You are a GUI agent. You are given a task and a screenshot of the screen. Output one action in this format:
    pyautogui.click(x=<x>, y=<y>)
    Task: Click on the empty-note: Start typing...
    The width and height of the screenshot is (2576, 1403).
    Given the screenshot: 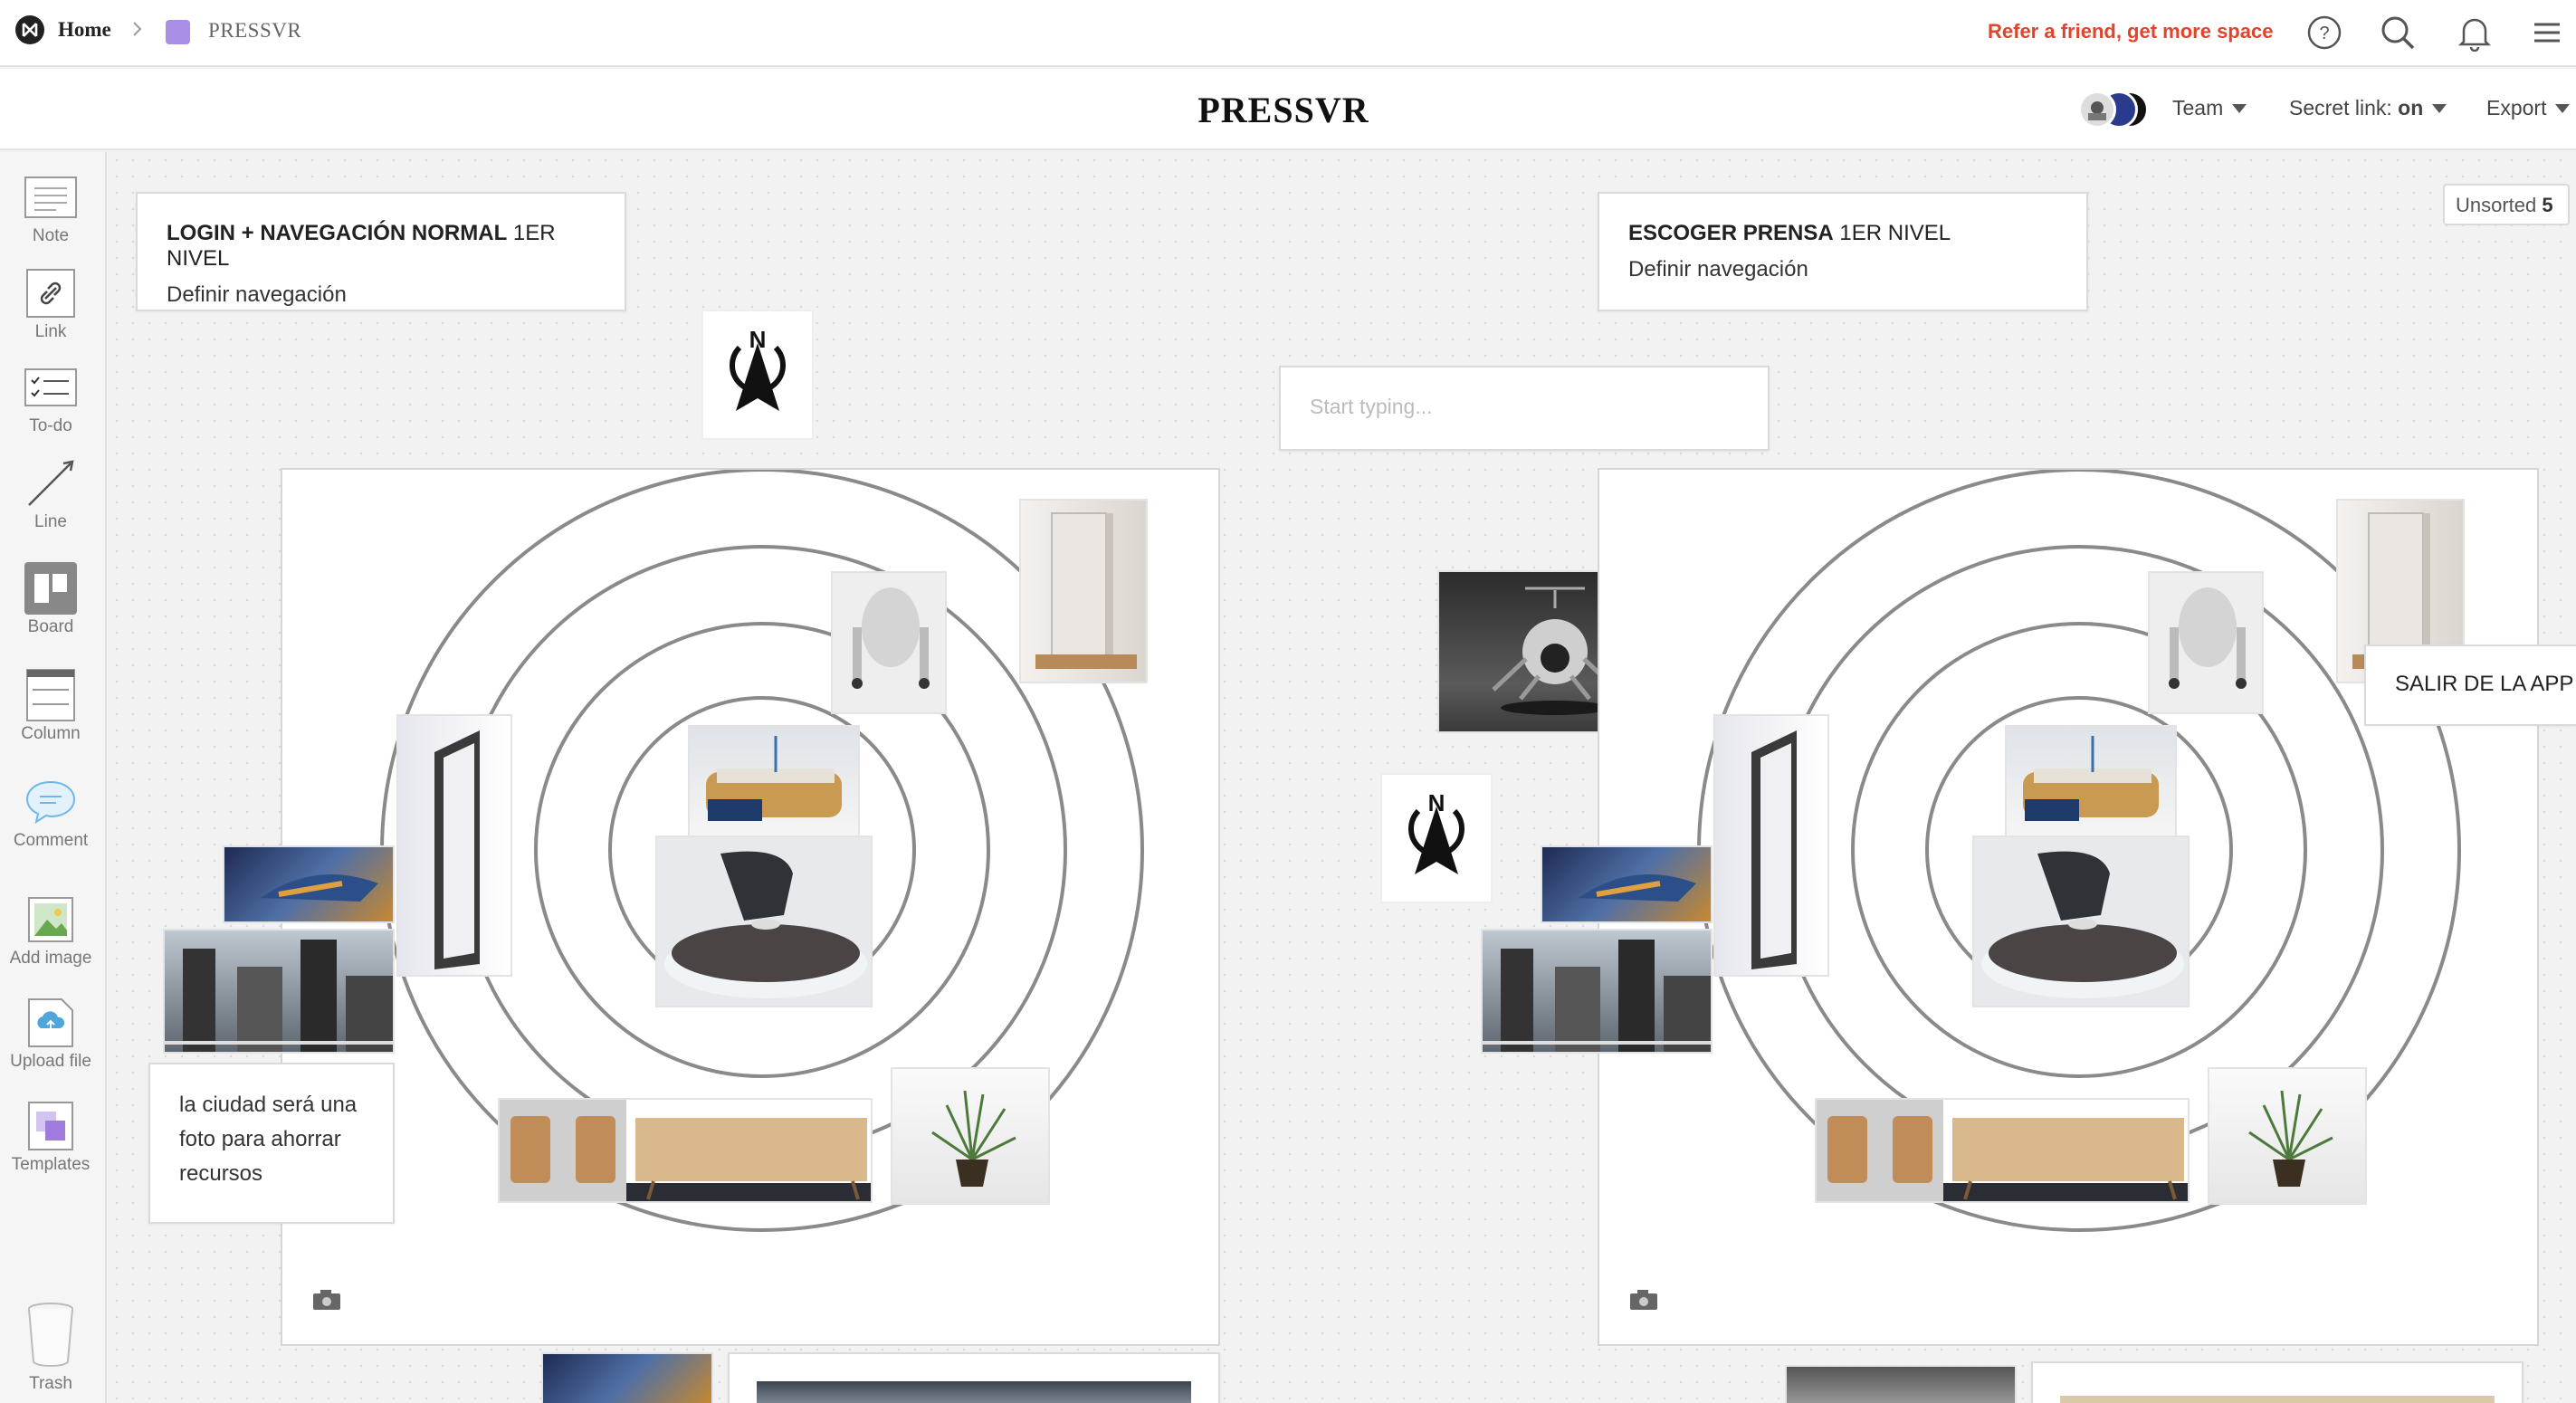 What is the action you would take?
    pyautogui.click(x=1524, y=408)
    